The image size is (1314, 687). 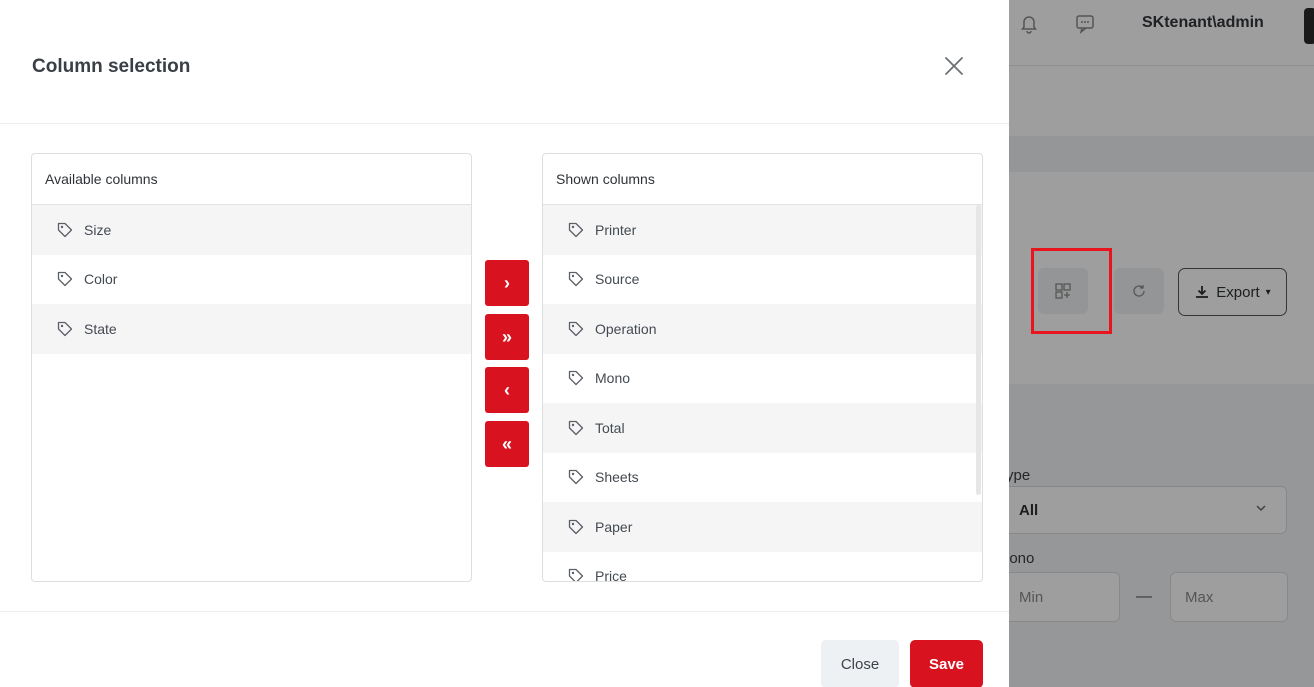 What do you see at coordinates (611, 575) in the screenshot?
I see `list-item-label: Price` at bounding box center [611, 575].